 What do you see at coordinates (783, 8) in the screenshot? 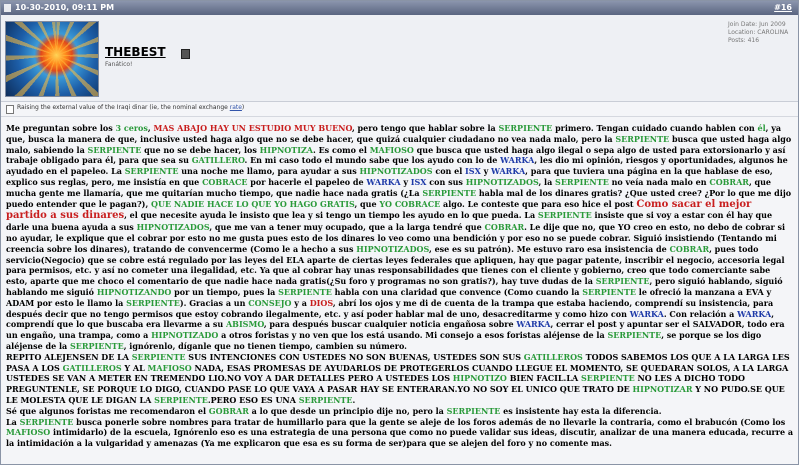
I see `post-number-link: #16` at bounding box center [783, 8].